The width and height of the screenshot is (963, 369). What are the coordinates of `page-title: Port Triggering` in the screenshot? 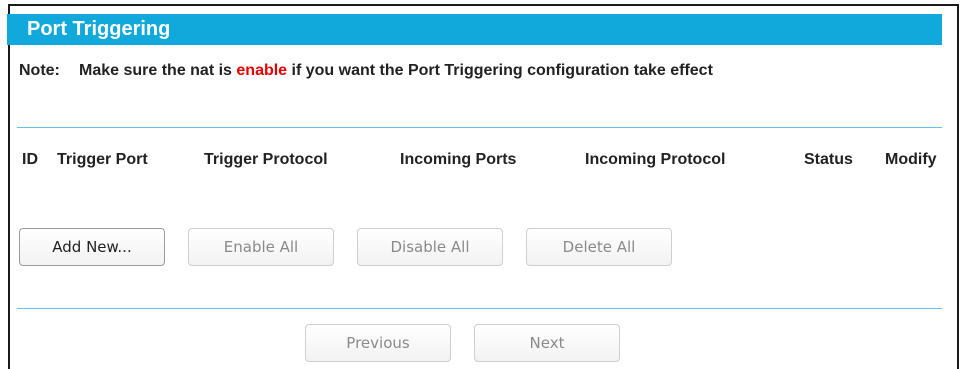 It's located at (474, 29).